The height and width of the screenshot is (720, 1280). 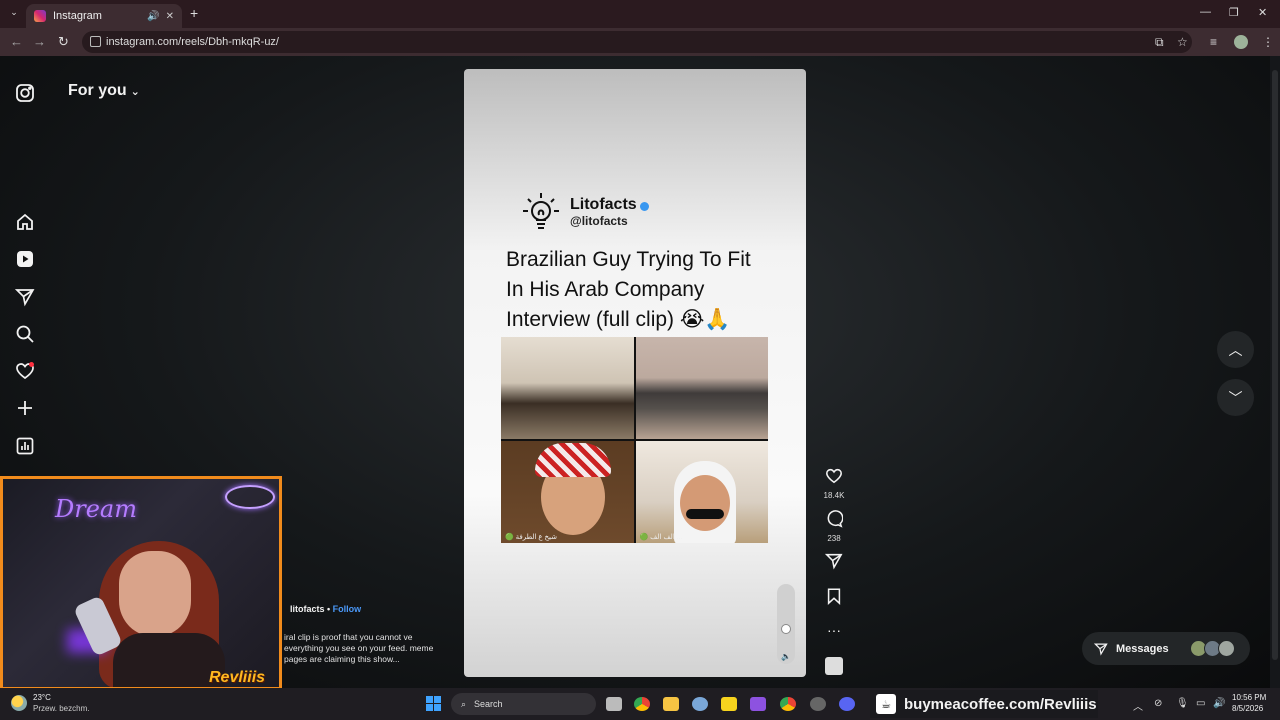 What do you see at coordinates (24, 297) in the screenshot?
I see `direct-send-icon` at bounding box center [24, 297].